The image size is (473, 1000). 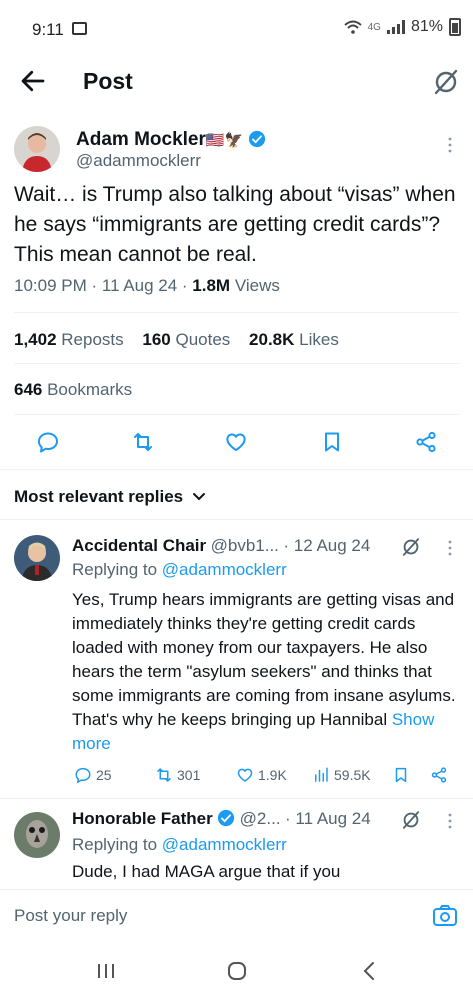 I want to click on views-icon, so click(x=321, y=774).